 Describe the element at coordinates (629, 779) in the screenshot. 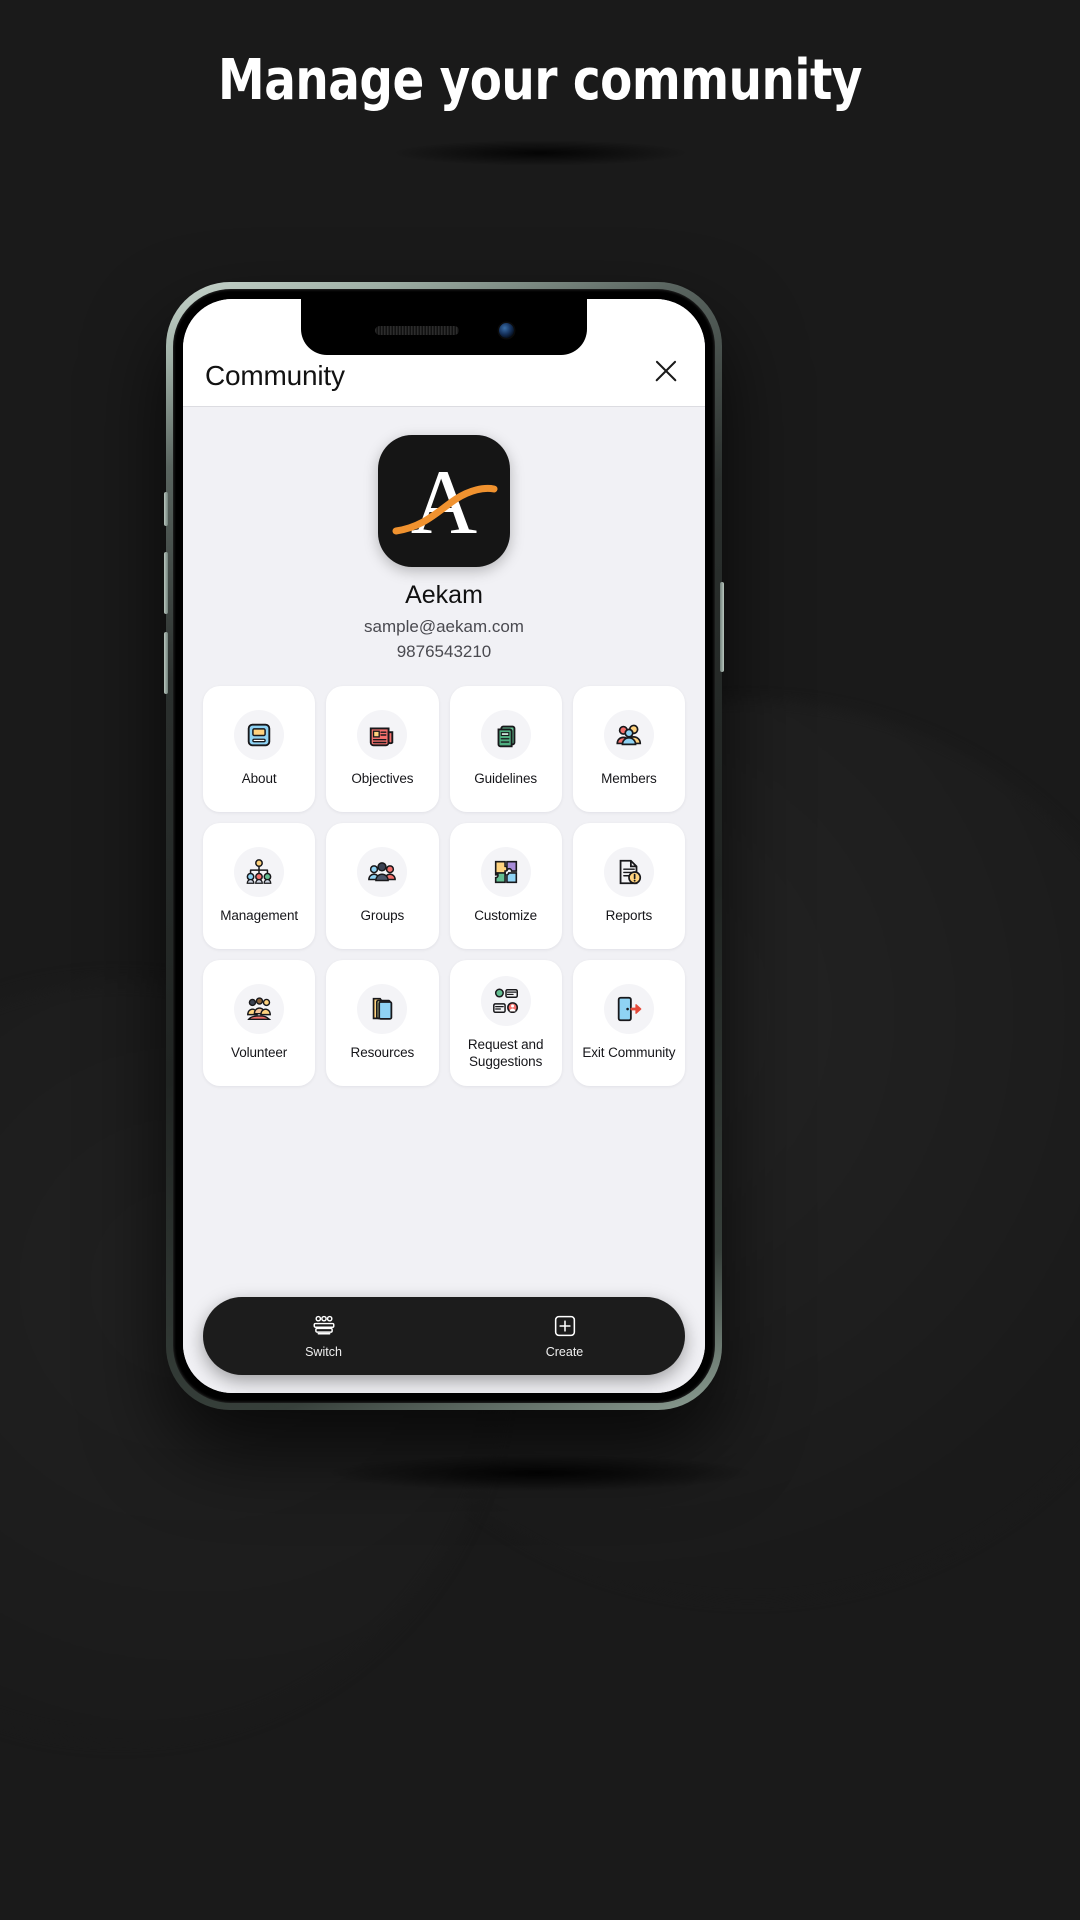

I see `menu-tile-label: Members` at that location.